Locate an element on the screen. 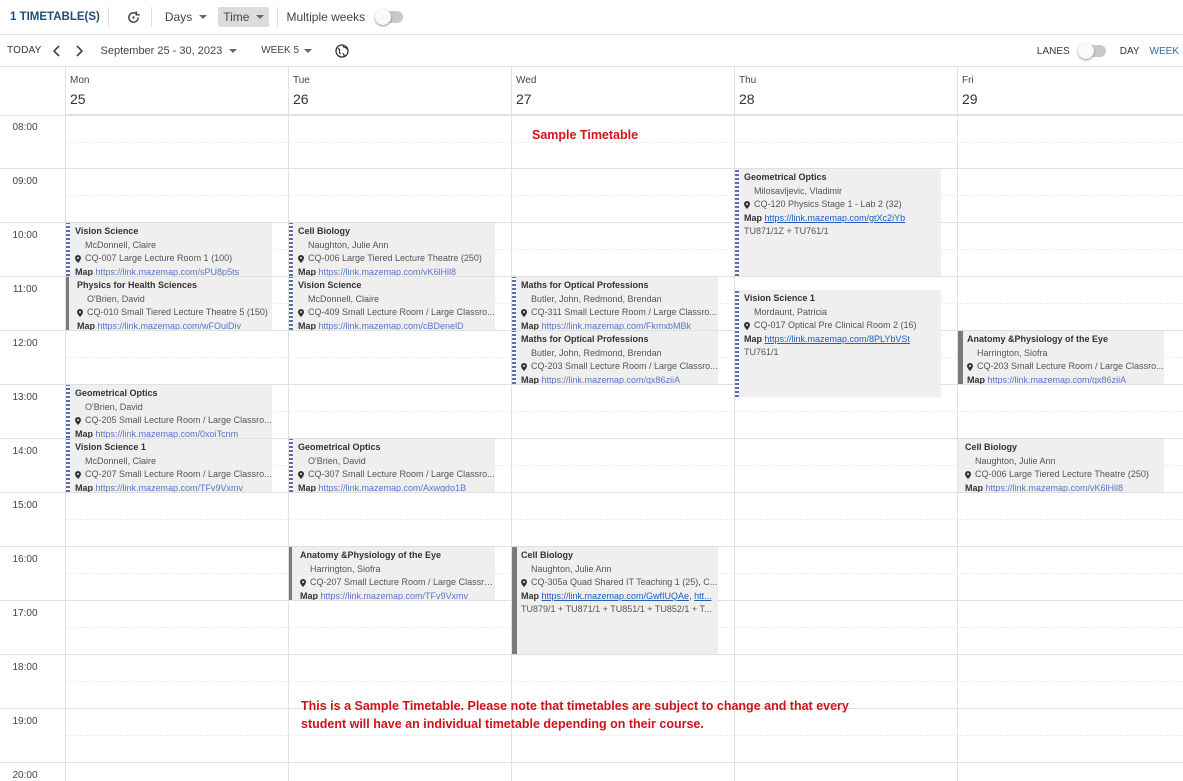 Image resolution: width=1183 pixels, height=781 pixels. hour-line is located at coordinates (591, 115).